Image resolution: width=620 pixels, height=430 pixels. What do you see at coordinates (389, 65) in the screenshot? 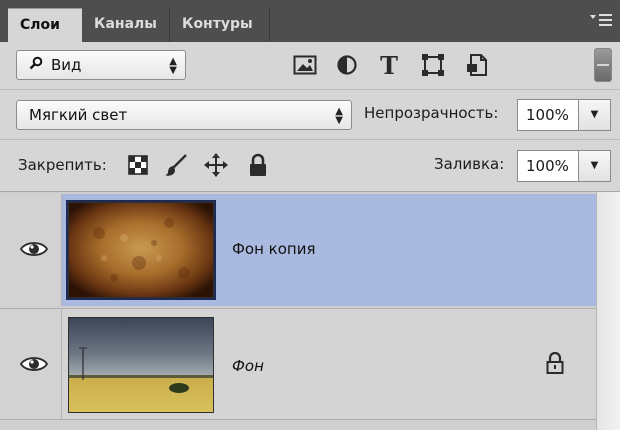
I see `type-filter-icon: T` at bounding box center [389, 65].